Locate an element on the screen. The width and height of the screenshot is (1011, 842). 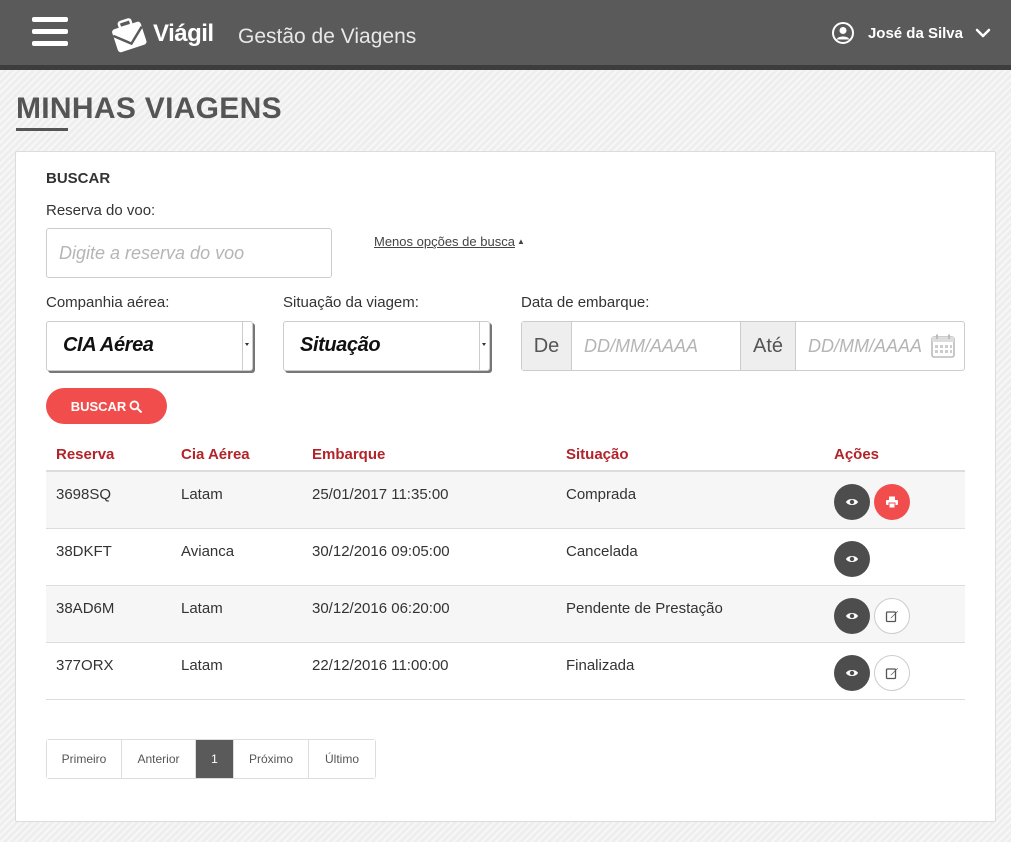
date-label: Data de embarque: is located at coordinates (585, 302).